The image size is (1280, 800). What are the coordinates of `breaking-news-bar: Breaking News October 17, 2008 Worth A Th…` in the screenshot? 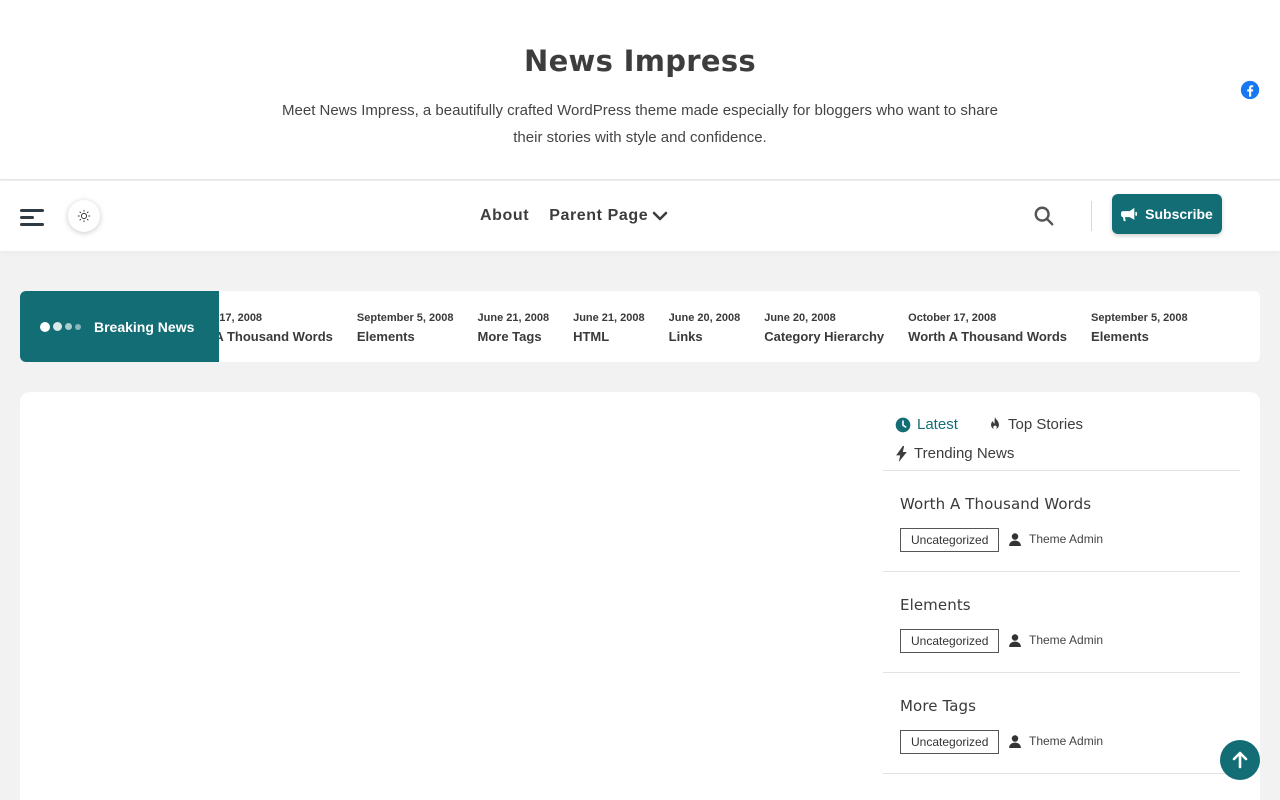 It's located at (640, 326).